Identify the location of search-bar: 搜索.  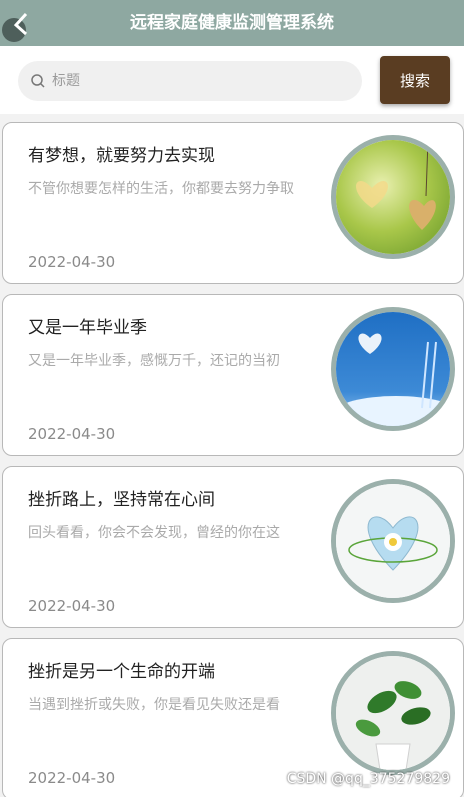
(232, 80).